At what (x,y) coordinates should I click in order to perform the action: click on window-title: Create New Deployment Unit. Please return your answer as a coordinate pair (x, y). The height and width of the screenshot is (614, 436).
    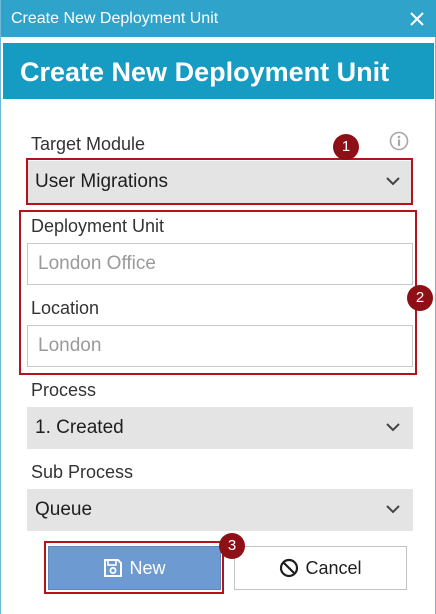
    Looking at the image, I should click on (115, 18).